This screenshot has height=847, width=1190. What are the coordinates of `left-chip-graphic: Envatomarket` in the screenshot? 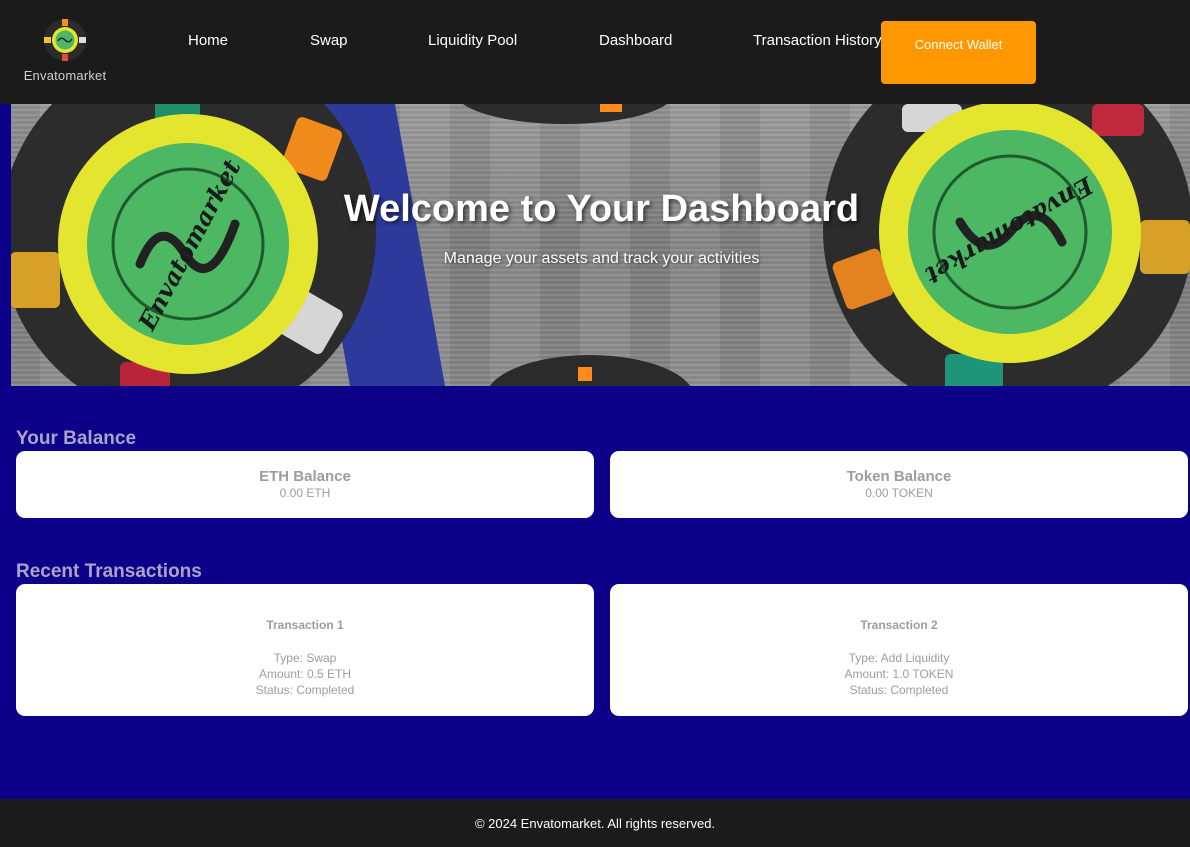 It's located at (222, 245).